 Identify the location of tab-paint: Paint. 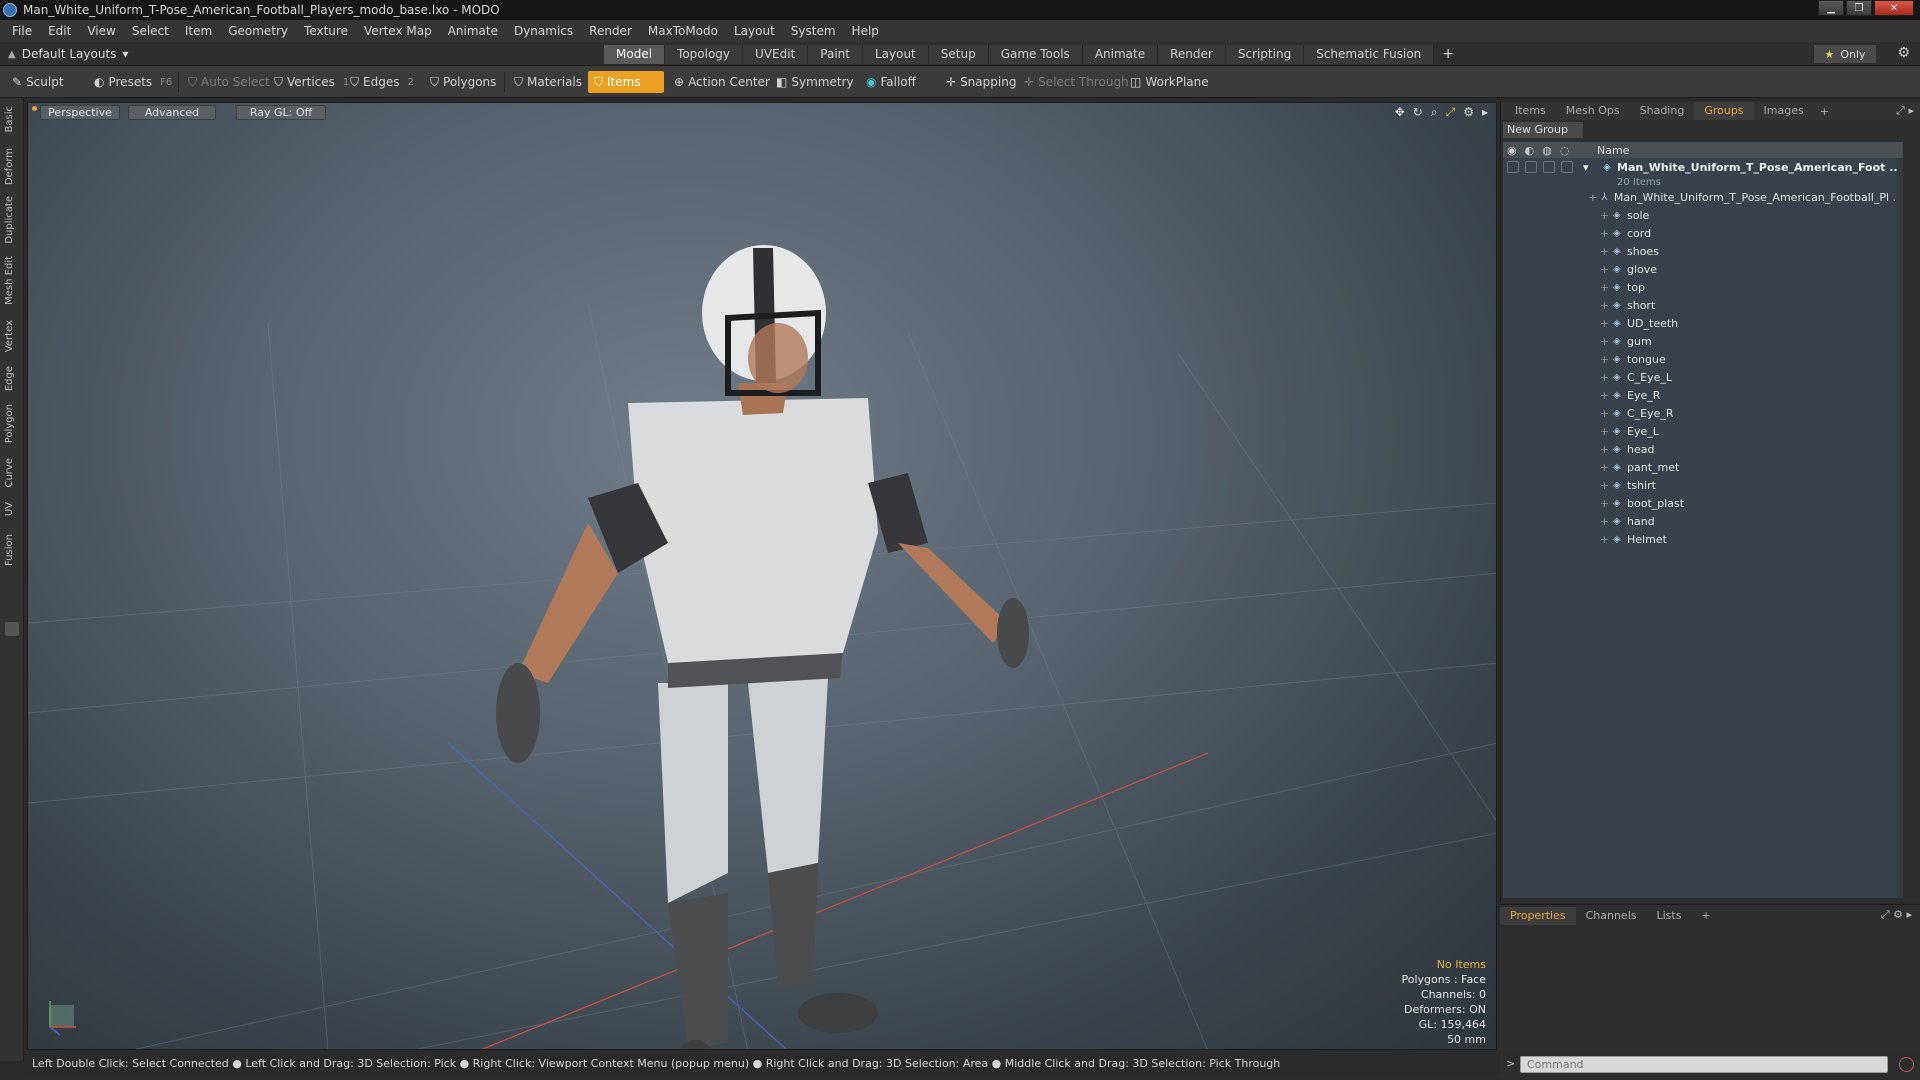
(835, 54).